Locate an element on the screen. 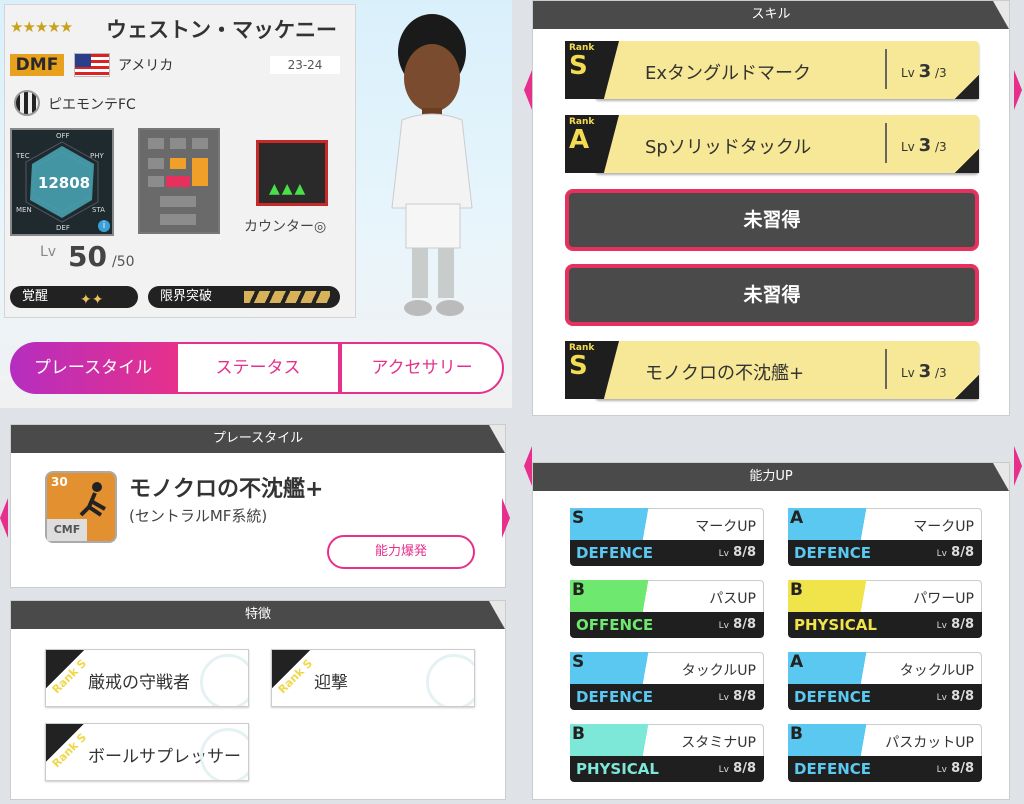 This screenshot has height=804, width=1024. player-avatar is located at coordinates (432, 165).